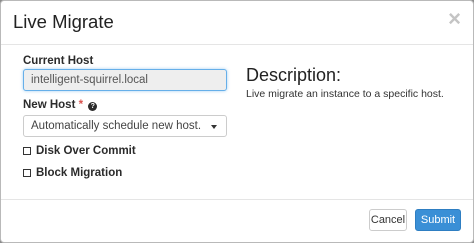 This screenshot has width=474, height=243. I want to click on dialog-title: Live Migrate, so click(63, 21).